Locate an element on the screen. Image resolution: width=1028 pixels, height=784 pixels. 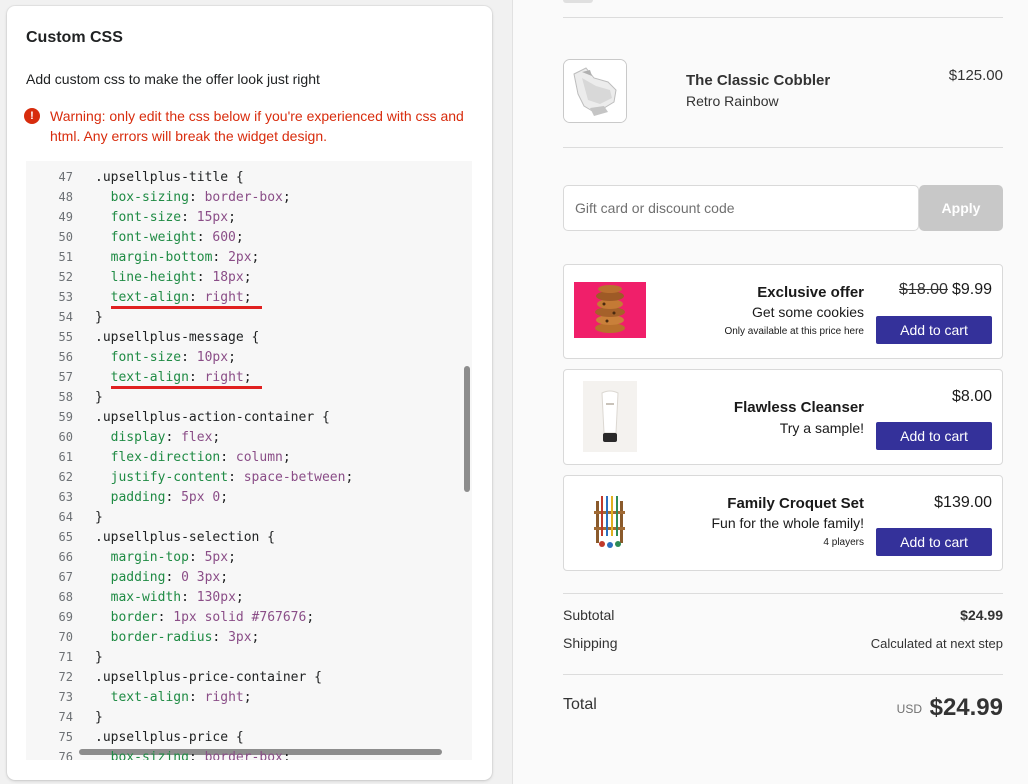
line-number: 56 is located at coordinates (65, 357).